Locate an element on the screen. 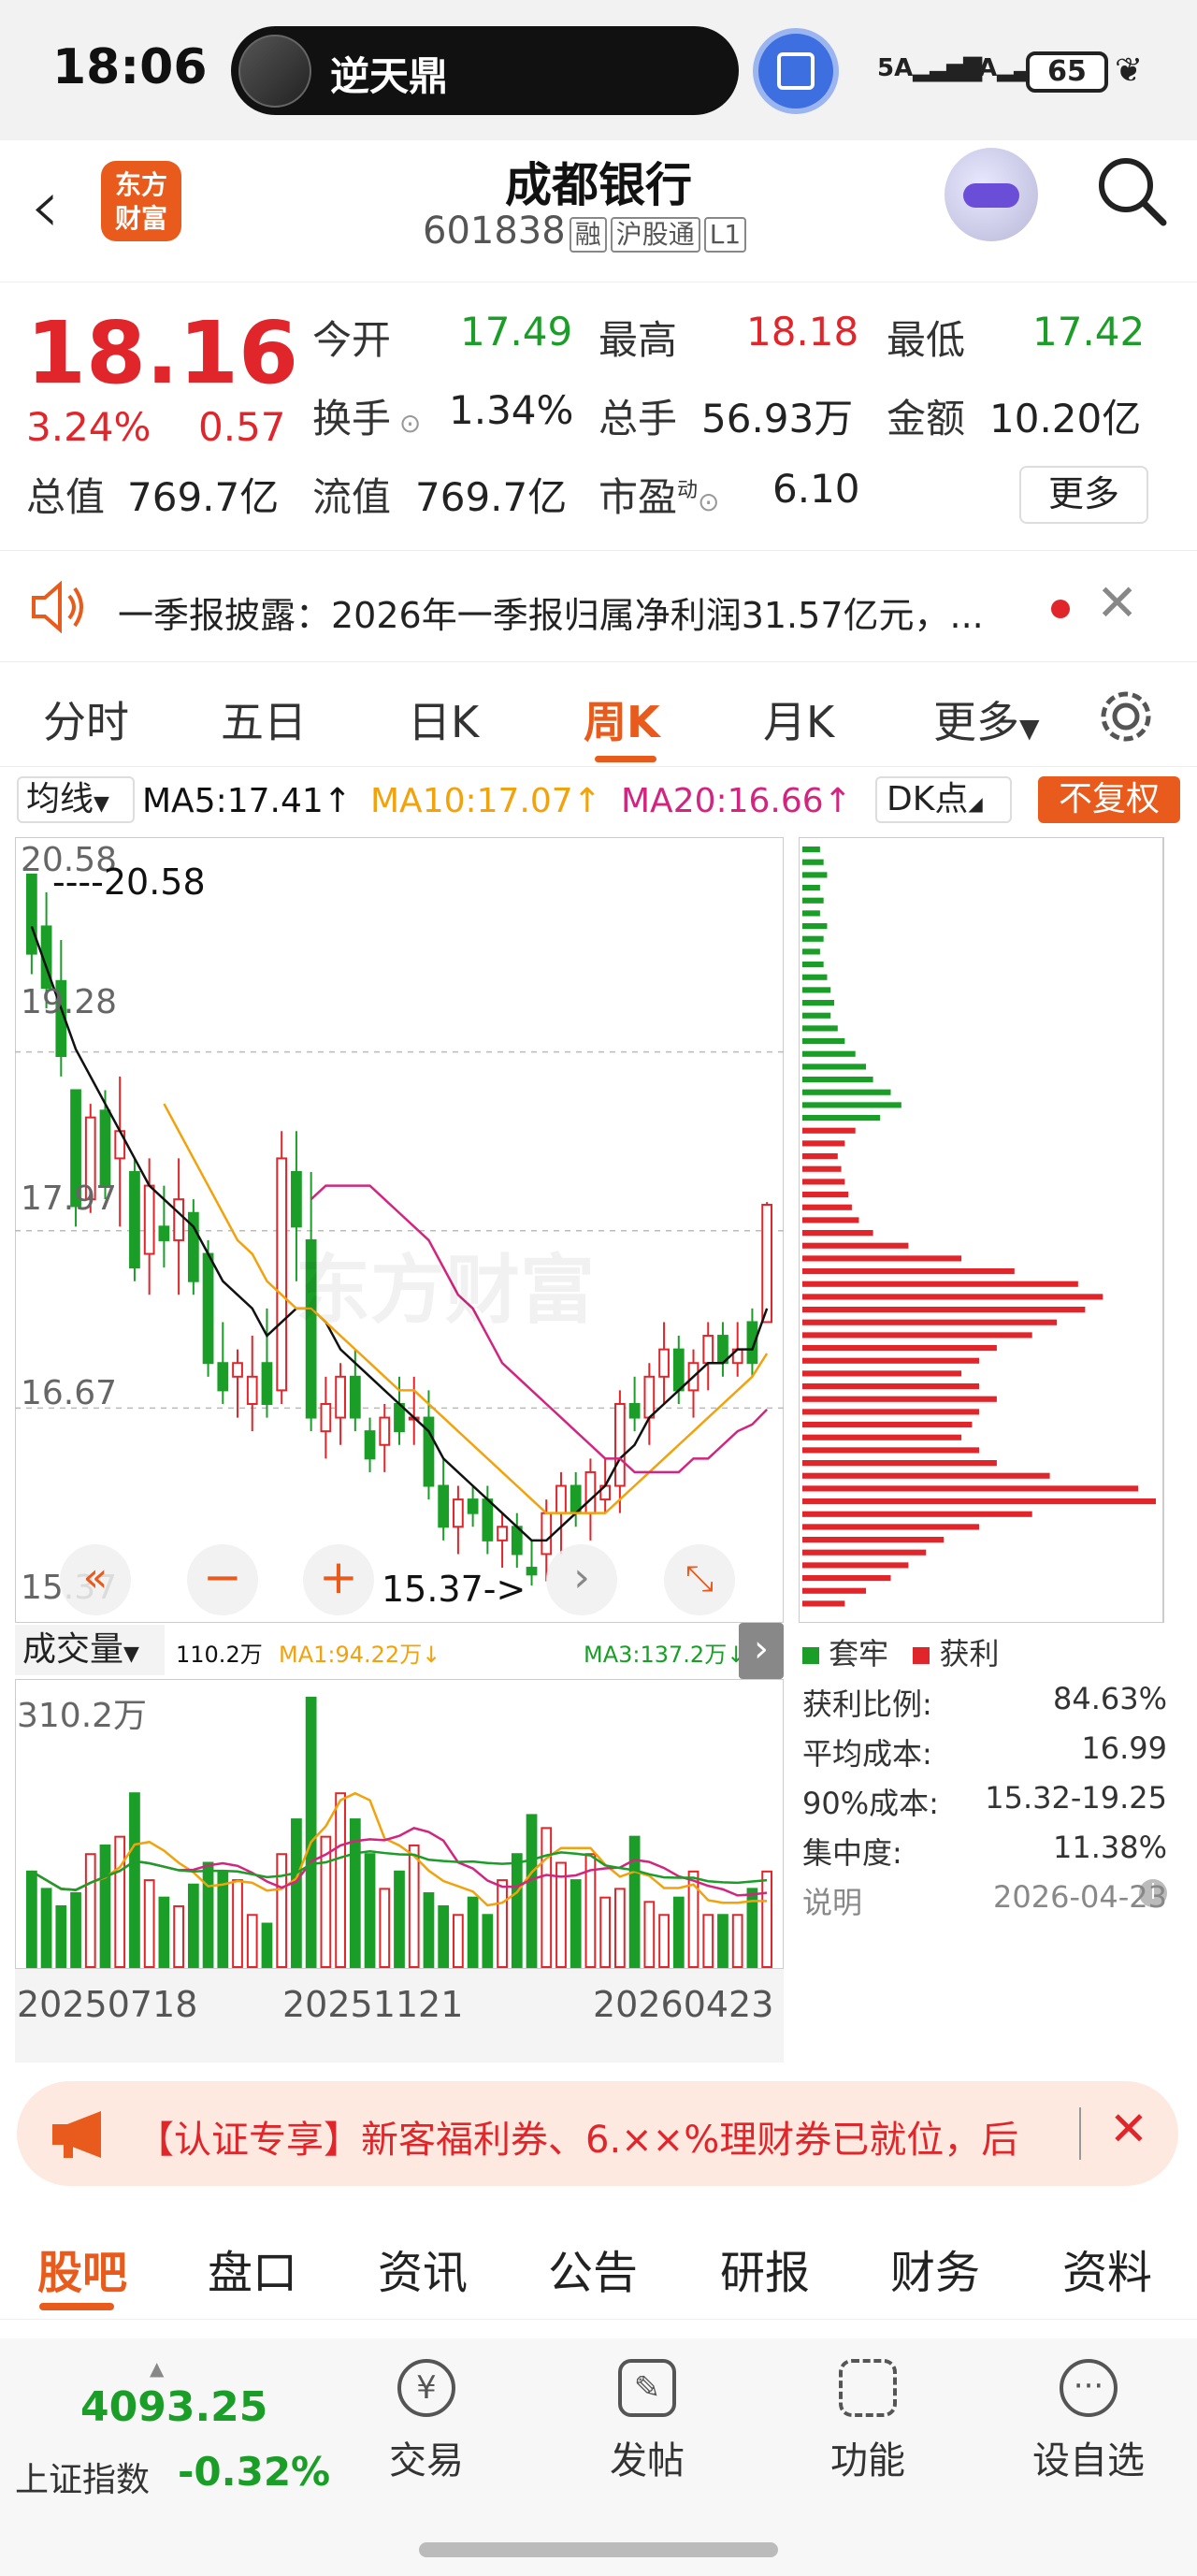 The width and height of the screenshot is (1197, 2576). price-tick: 19.28 is located at coordinates (69, 1002).